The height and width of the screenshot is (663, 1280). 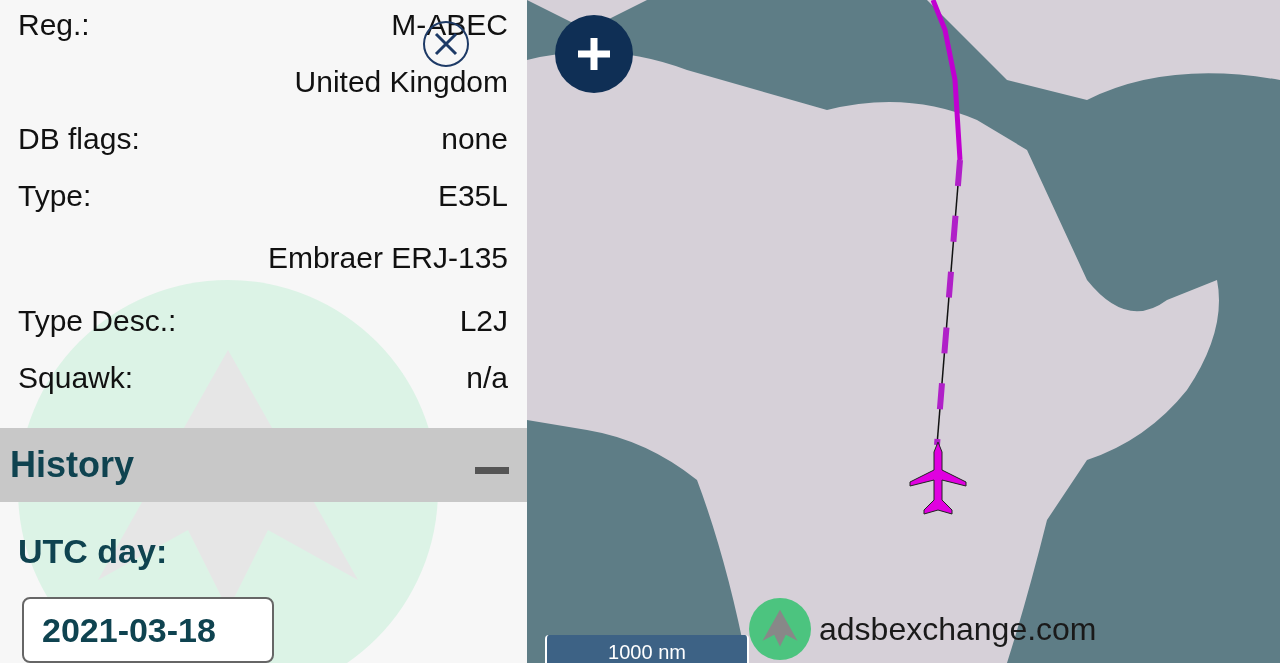 What do you see at coordinates (401, 81) in the screenshot?
I see `field-value: United Kingdom` at bounding box center [401, 81].